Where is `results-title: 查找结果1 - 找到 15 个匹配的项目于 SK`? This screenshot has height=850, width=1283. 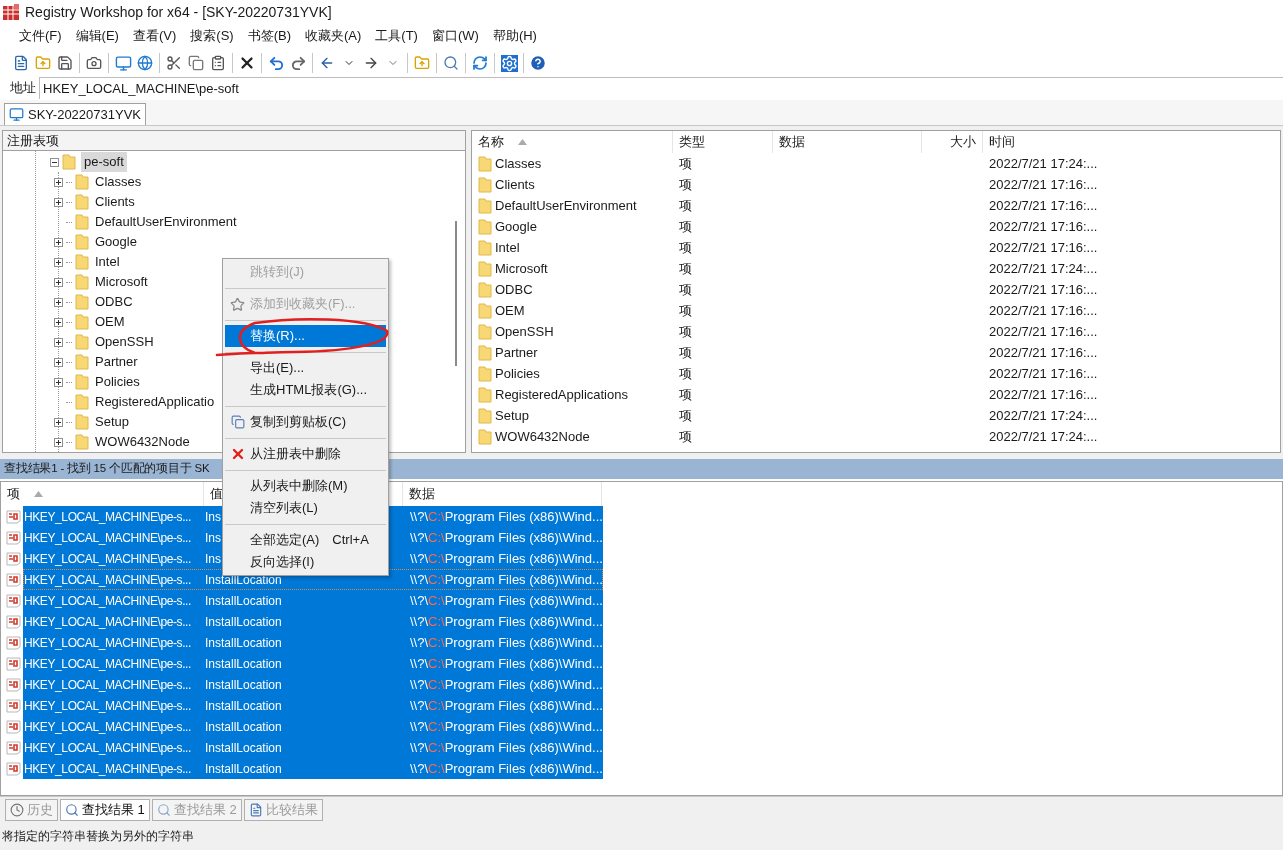
results-title: 查找结果1 - 找到 15 个匹配的项目于 SK is located at coordinates (107, 469).